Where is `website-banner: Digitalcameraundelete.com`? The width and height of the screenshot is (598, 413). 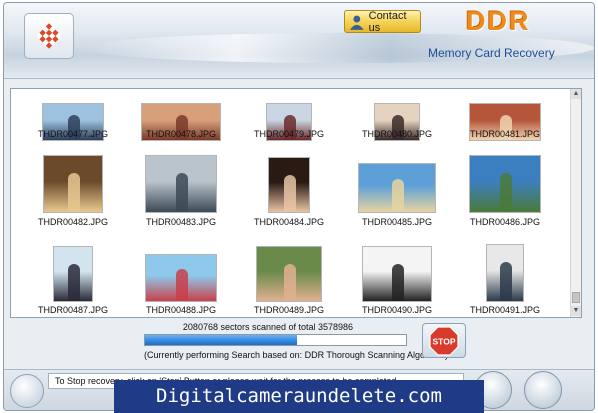
website-banner: Digitalcameraundelete.com is located at coordinates (299, 396).